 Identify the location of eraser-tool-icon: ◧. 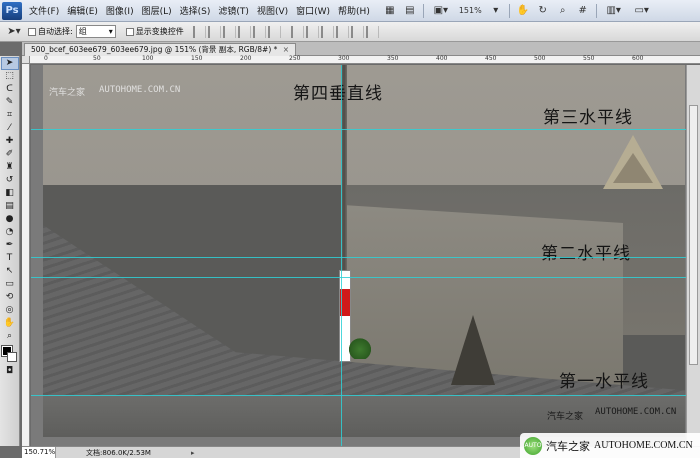
(10, 193).